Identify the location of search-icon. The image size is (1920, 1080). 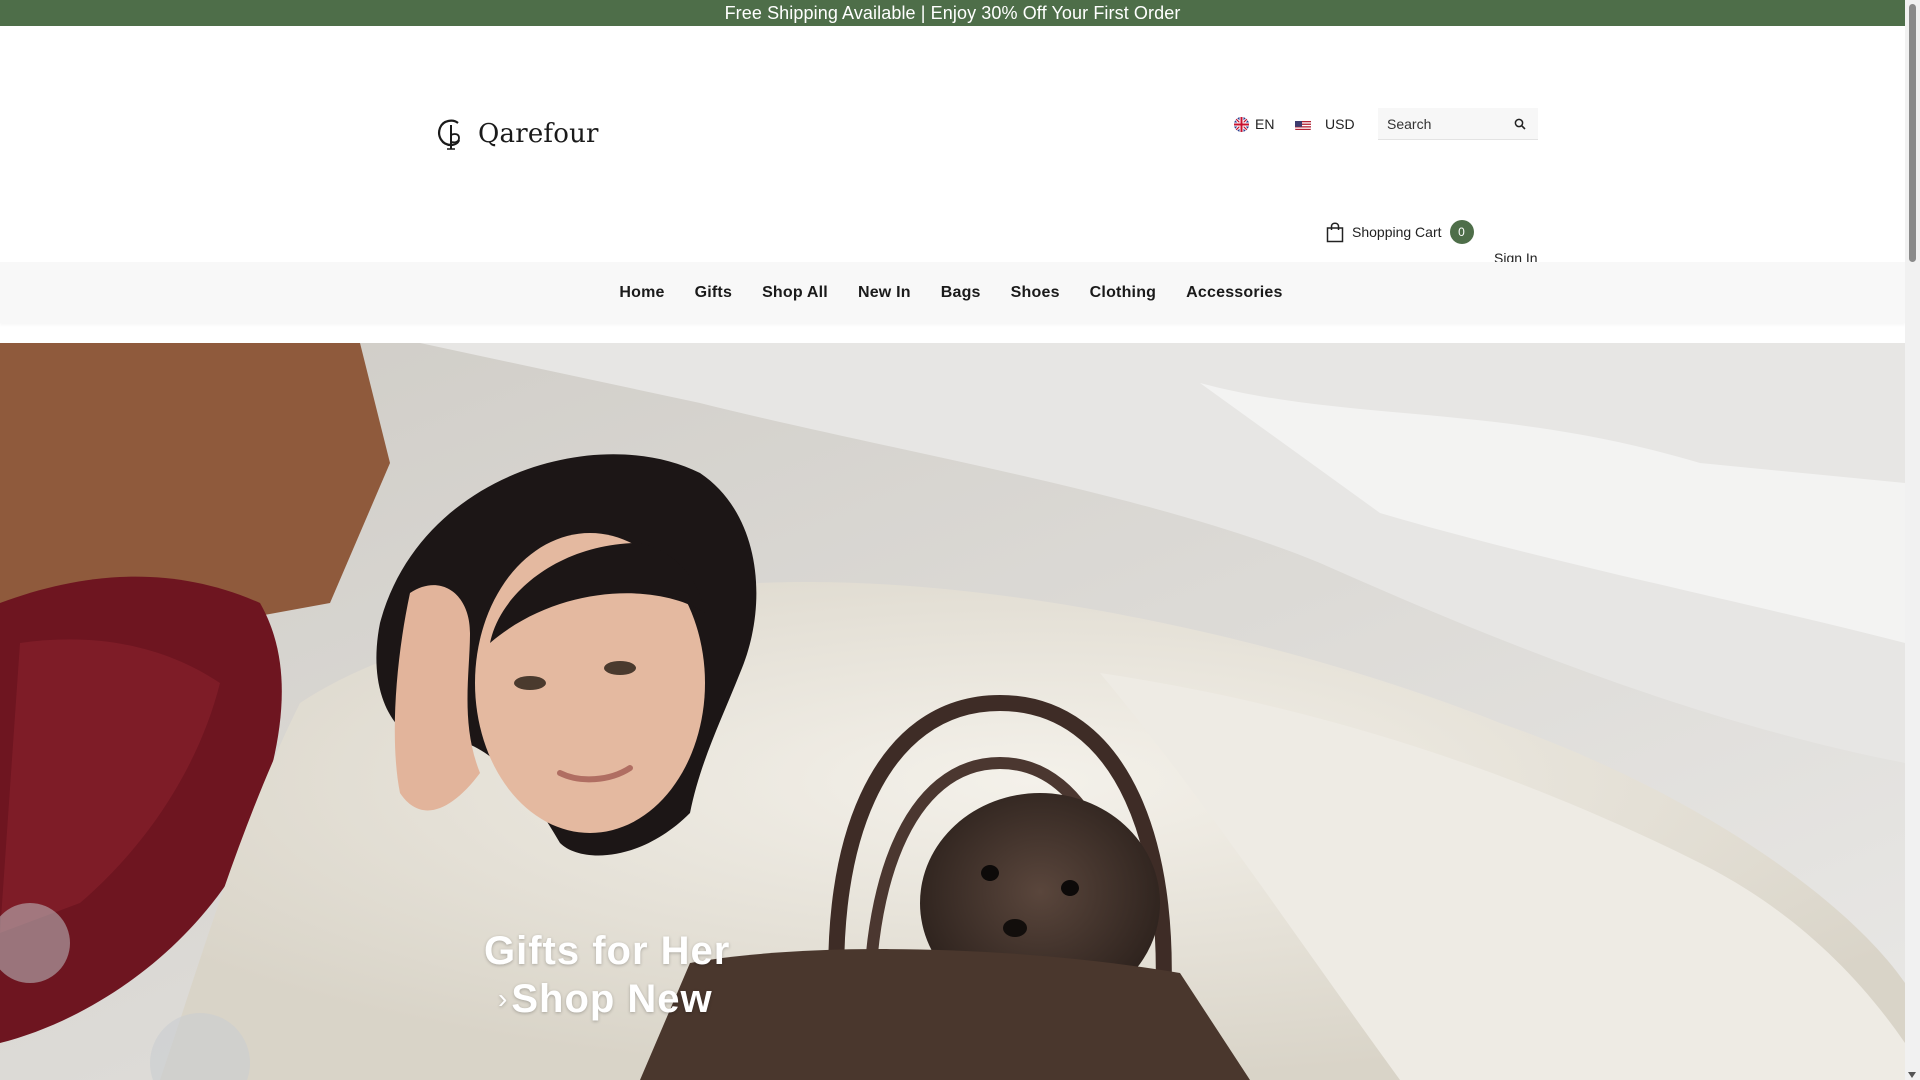
(1520, 124).